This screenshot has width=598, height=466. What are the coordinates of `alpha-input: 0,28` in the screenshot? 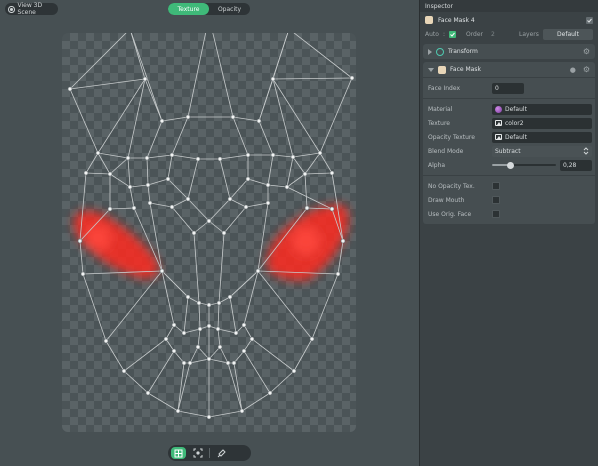 It's located at (576, 165).